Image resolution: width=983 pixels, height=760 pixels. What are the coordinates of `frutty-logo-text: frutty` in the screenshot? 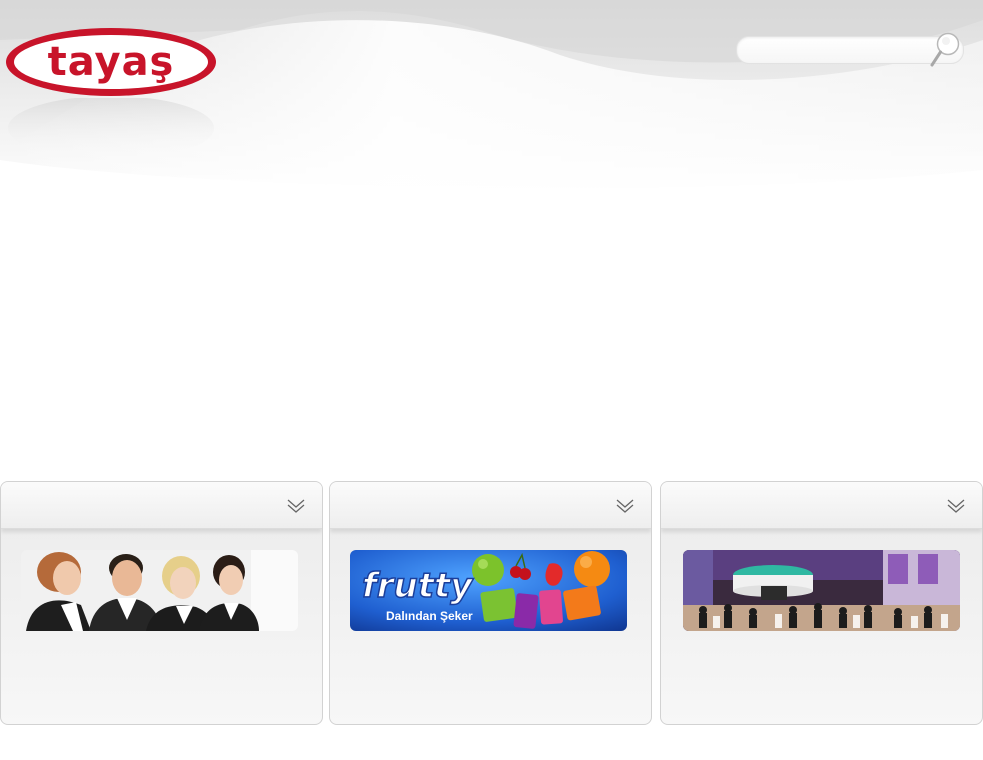 It's located at (418, 586).